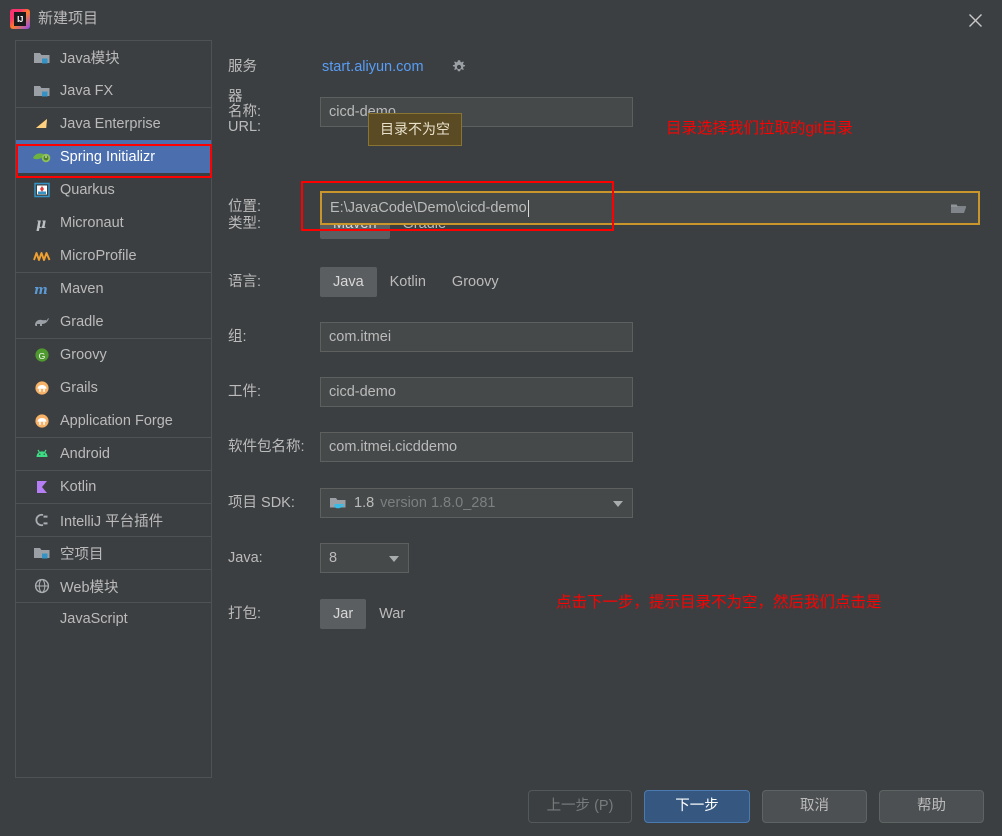 The height and width of the screenshot is (836, 1002). I want to click on help-button: 帮助, so click(931, 806).